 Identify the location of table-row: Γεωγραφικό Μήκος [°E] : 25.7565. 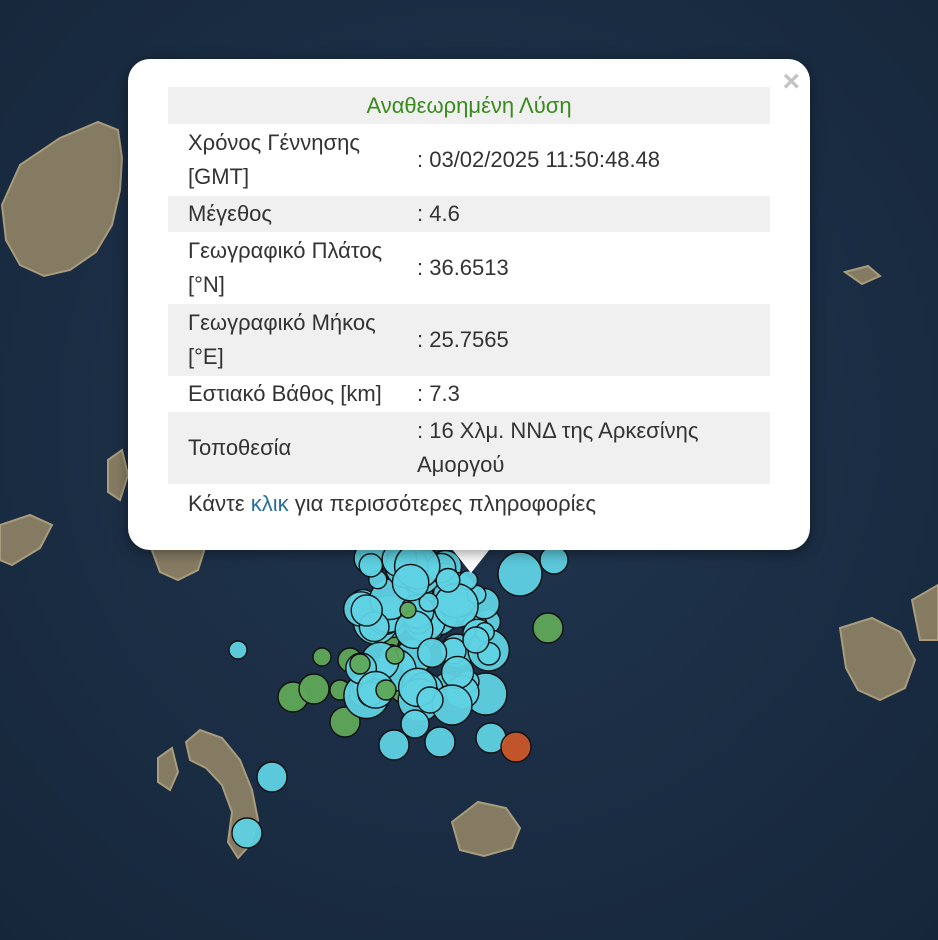
(469, 340).